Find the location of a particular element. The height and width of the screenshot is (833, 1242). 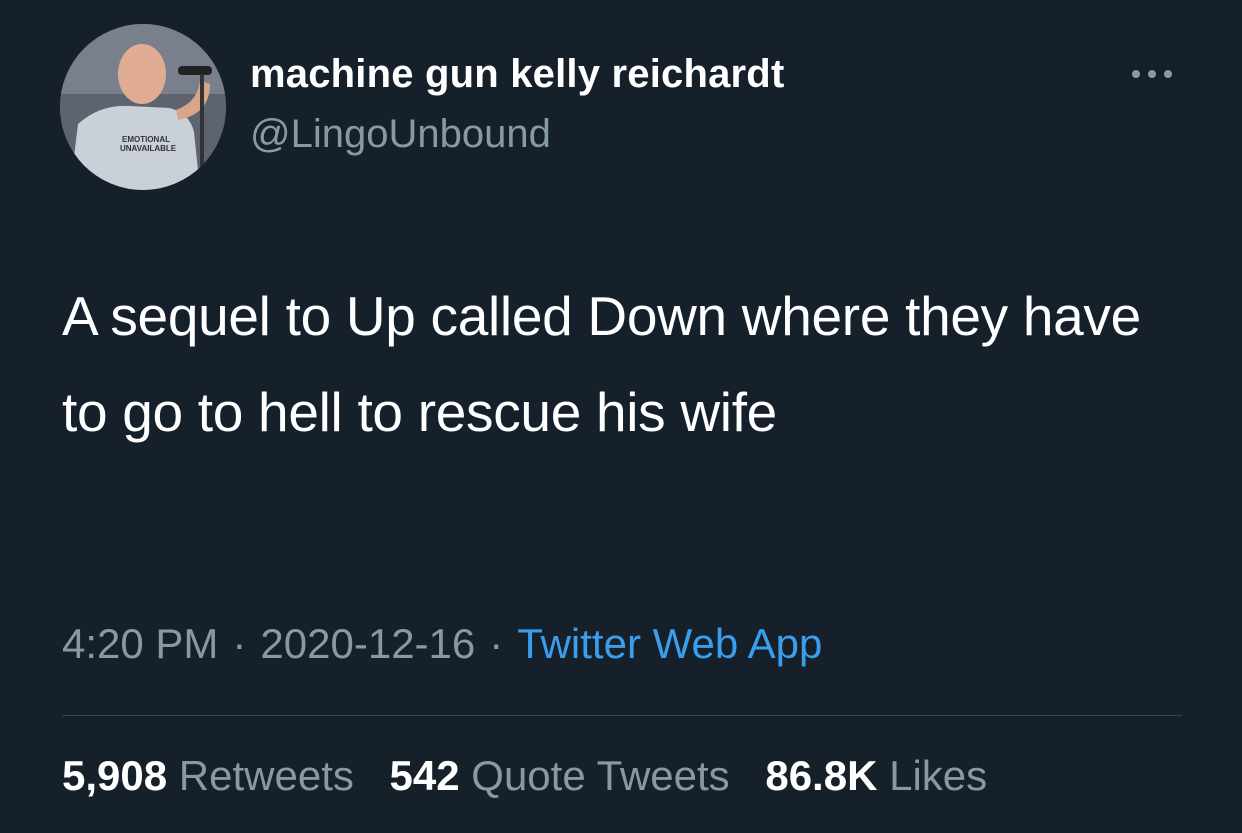

likes-stat: 86.8K Likes is located at coordinates (876, 775).